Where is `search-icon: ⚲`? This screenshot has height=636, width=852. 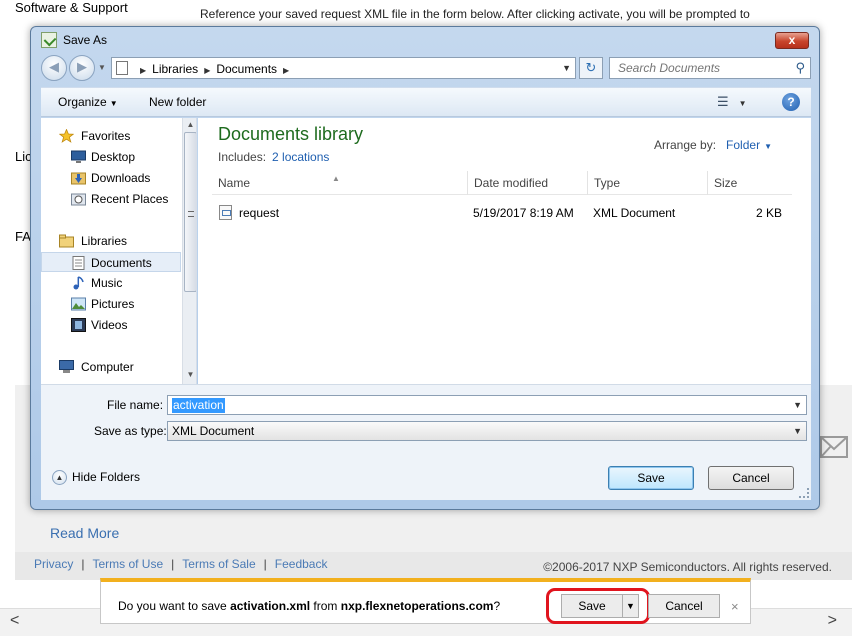 search-icon: ⚲ is located at coordinates (800, 68).